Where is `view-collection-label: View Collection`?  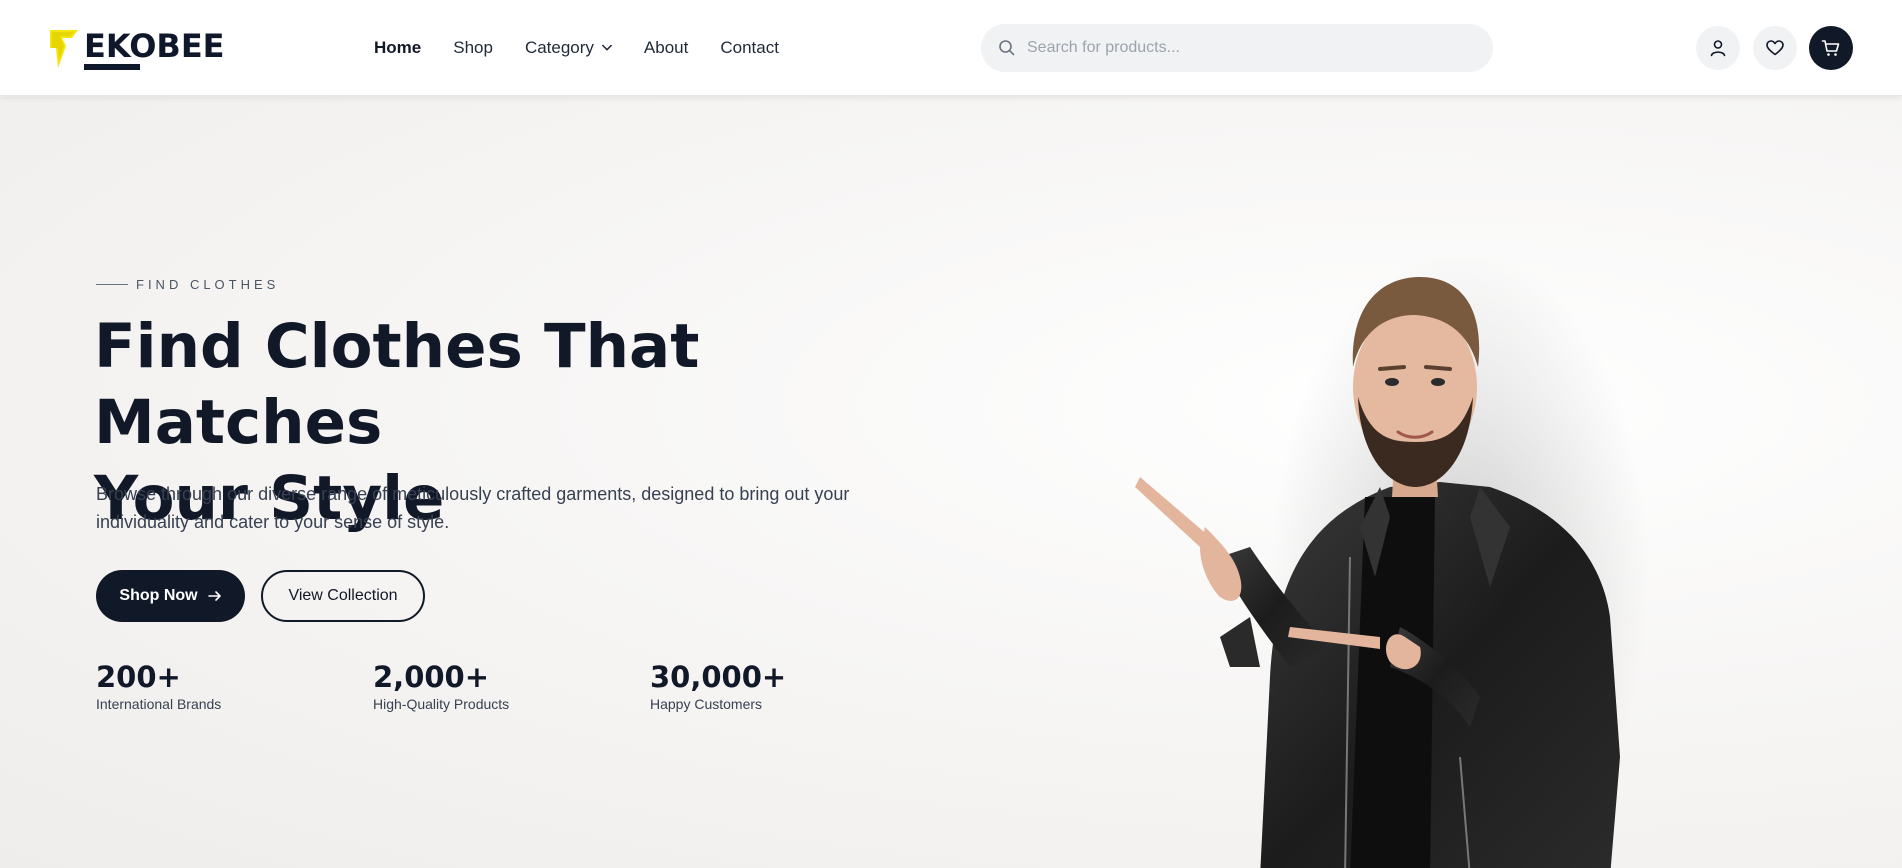 view-collection-label: View Collection is located at coordinates (343, 595).